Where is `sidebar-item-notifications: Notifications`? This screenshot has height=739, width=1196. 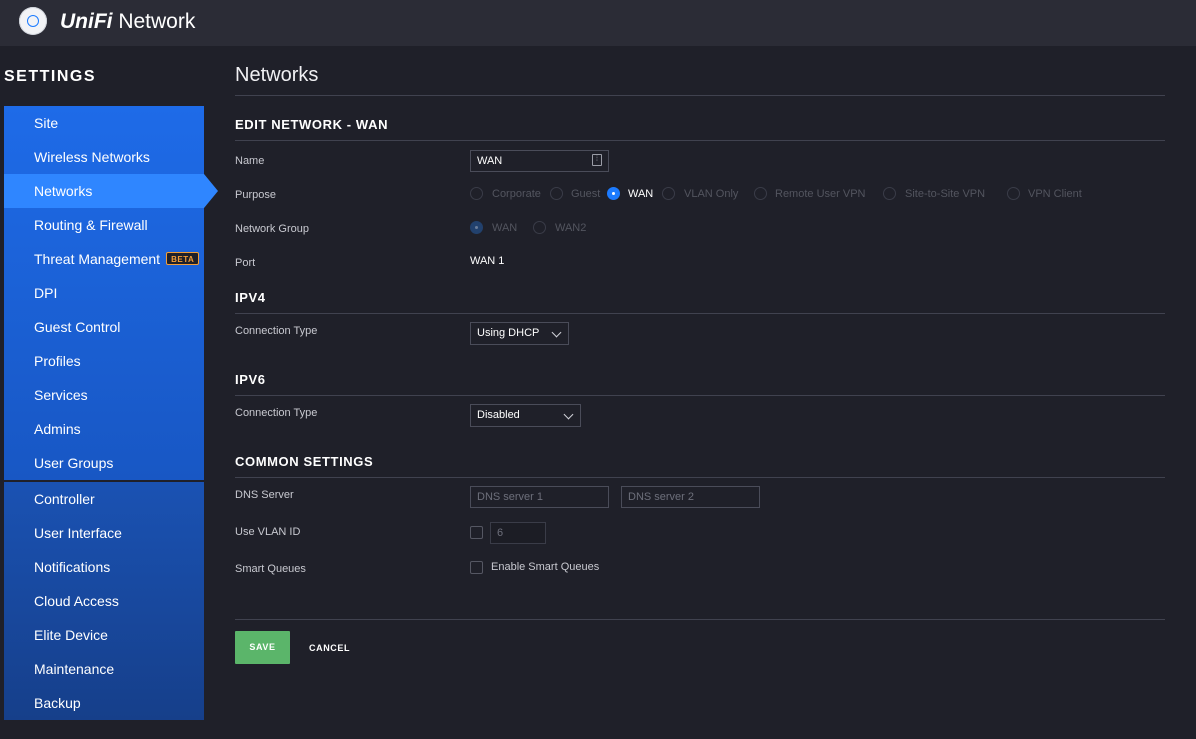
sidebar-item-notifications: Notifications is located at coordinates (104, 567).